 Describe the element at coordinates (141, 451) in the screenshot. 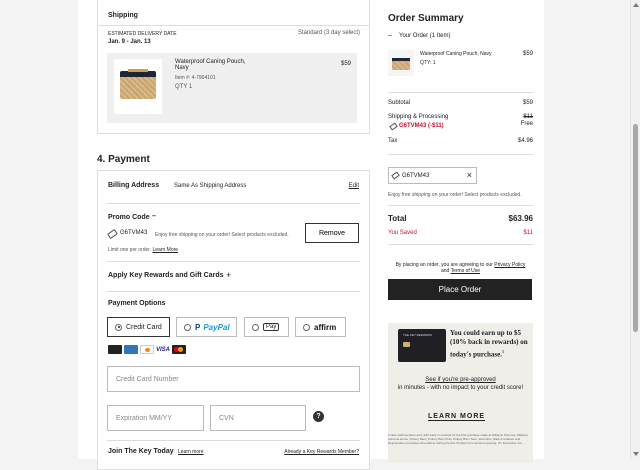

I see `join-key-label: Join The Key Today` at that location.